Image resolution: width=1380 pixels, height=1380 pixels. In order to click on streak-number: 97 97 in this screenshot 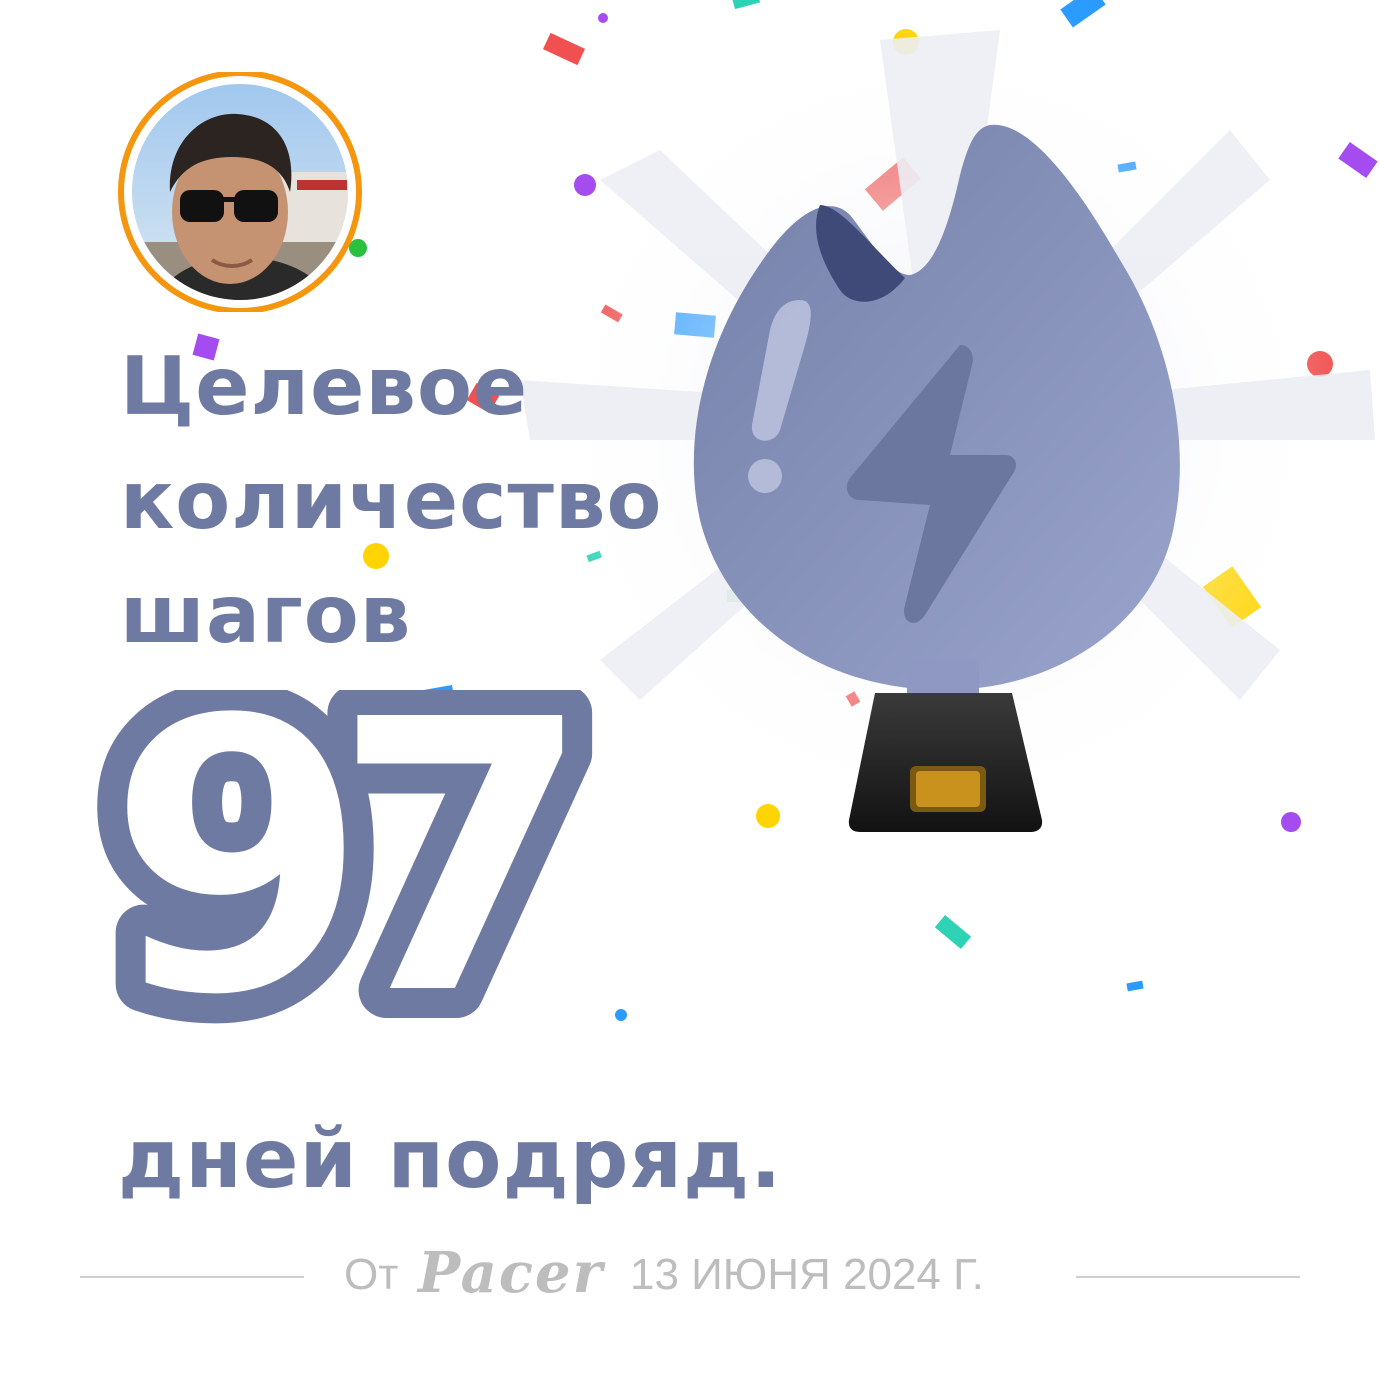, I will do `click(340, 880)`.